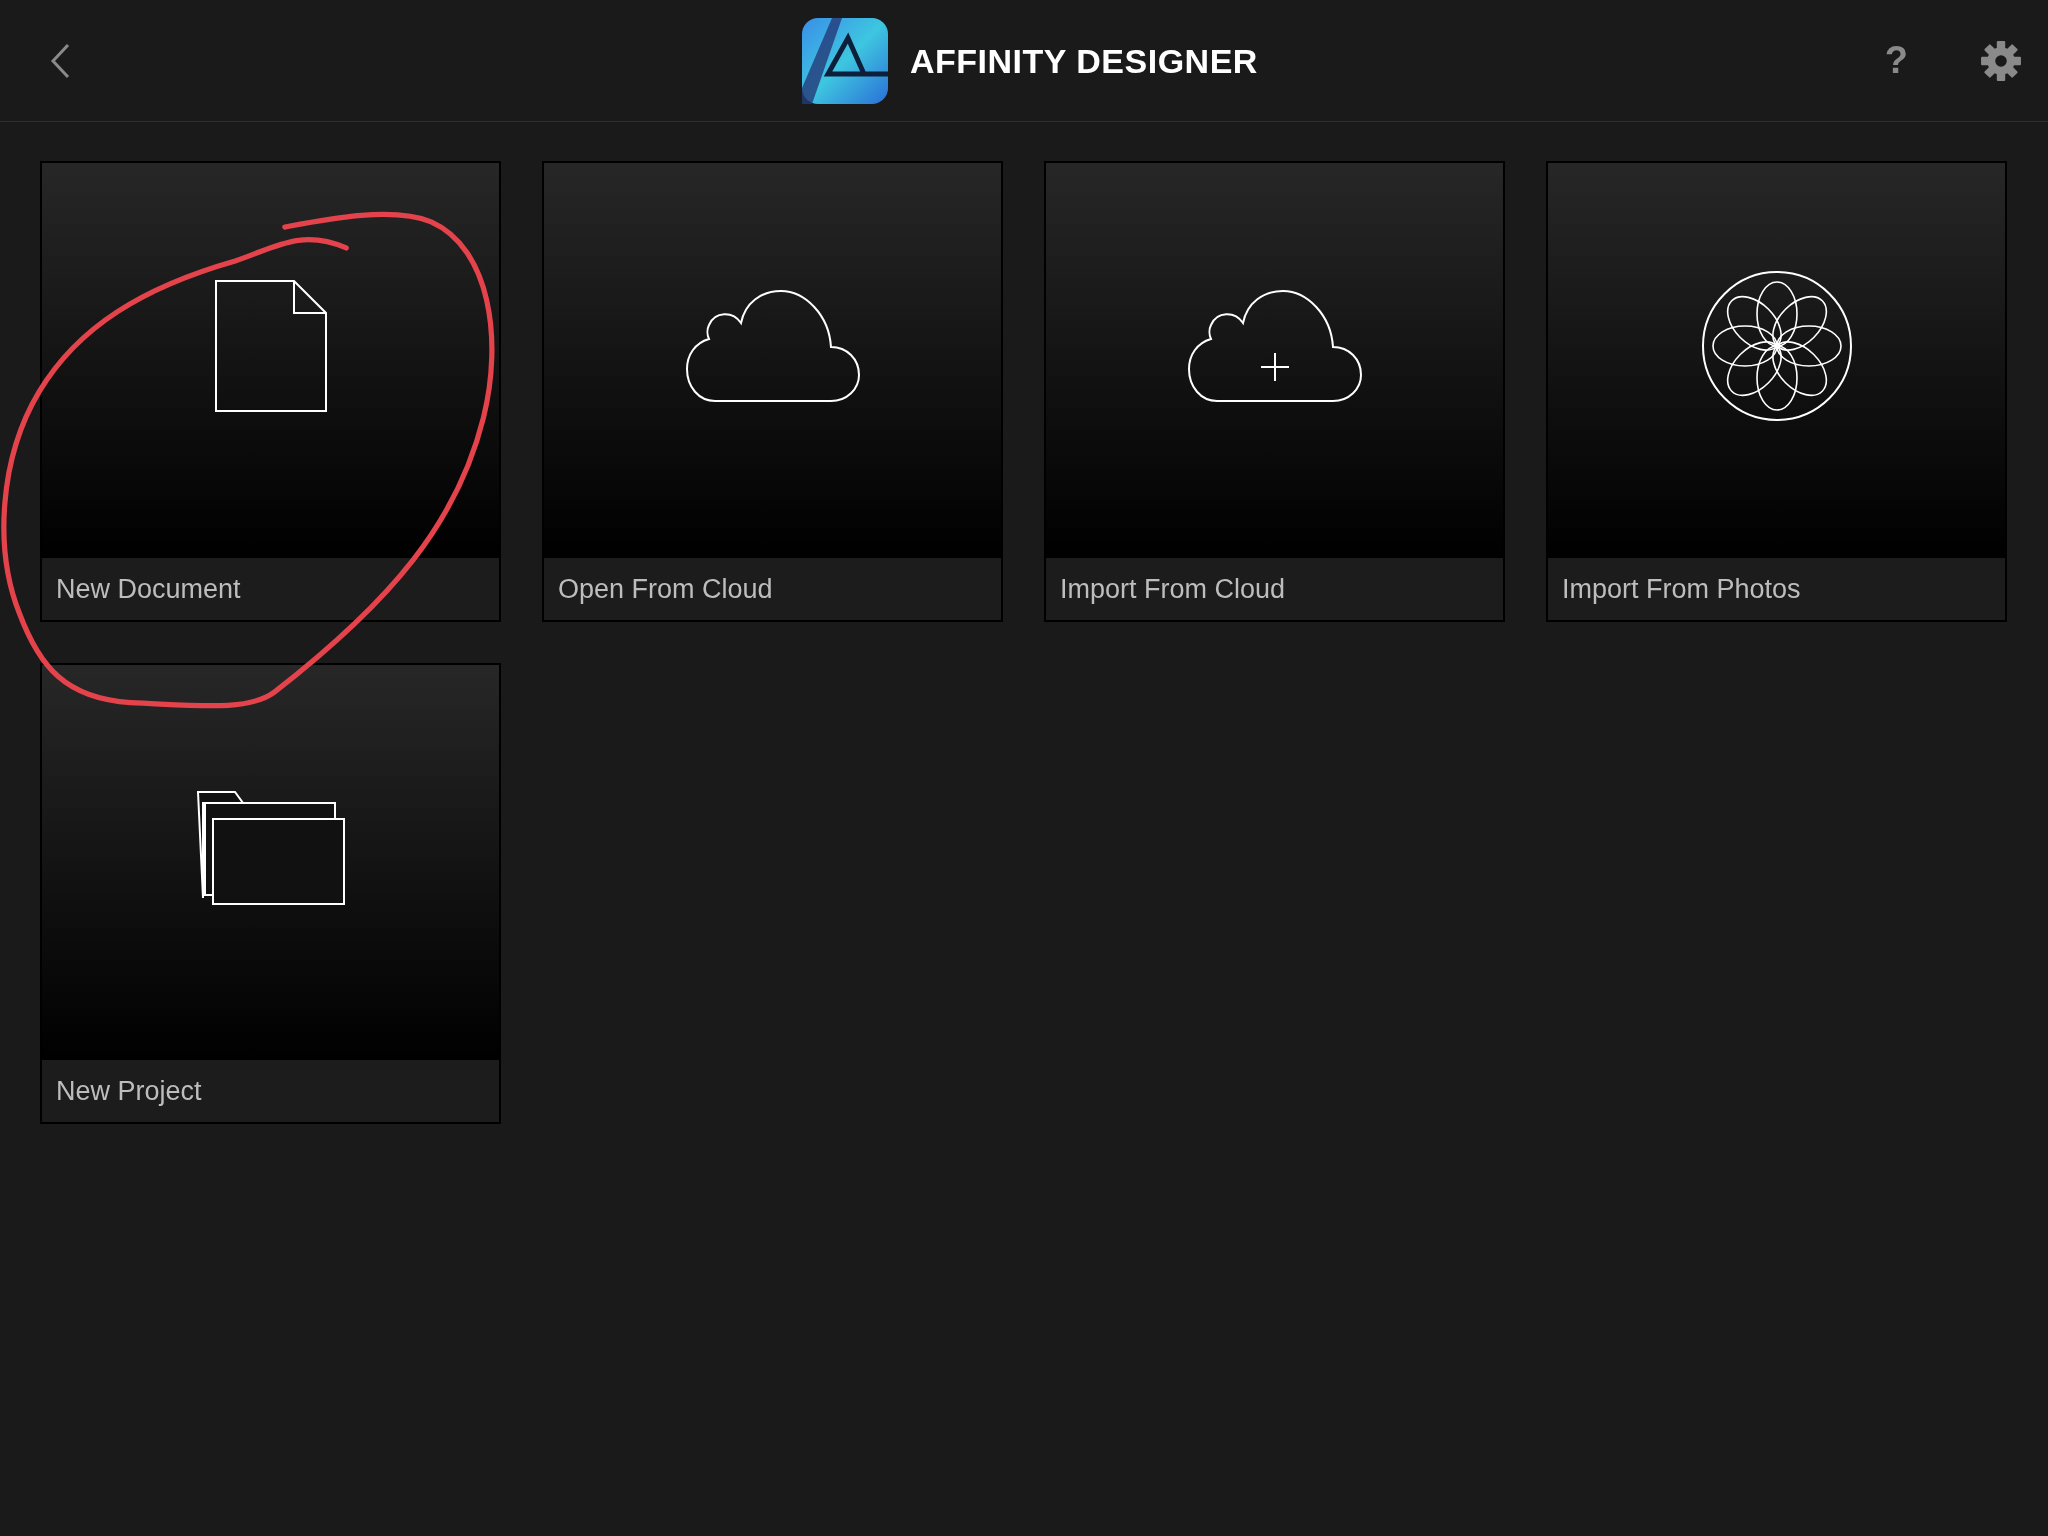 This screenshot has width=2048, height=1536. I want to click on app-logo-icon, so click(845, 61).